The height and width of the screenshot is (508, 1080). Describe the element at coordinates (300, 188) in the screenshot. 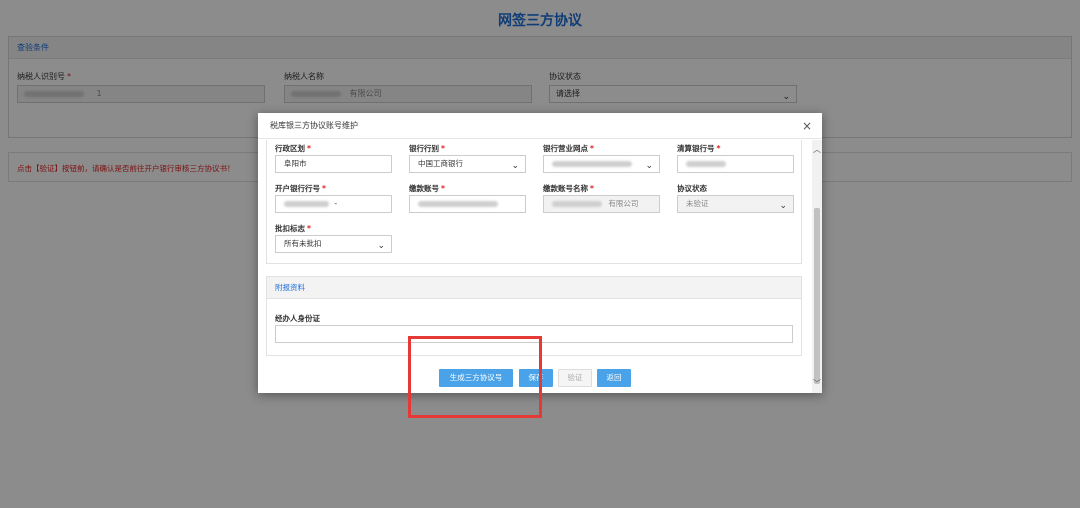

I see `open-bank-label: 开户银行行号 *` at that location.